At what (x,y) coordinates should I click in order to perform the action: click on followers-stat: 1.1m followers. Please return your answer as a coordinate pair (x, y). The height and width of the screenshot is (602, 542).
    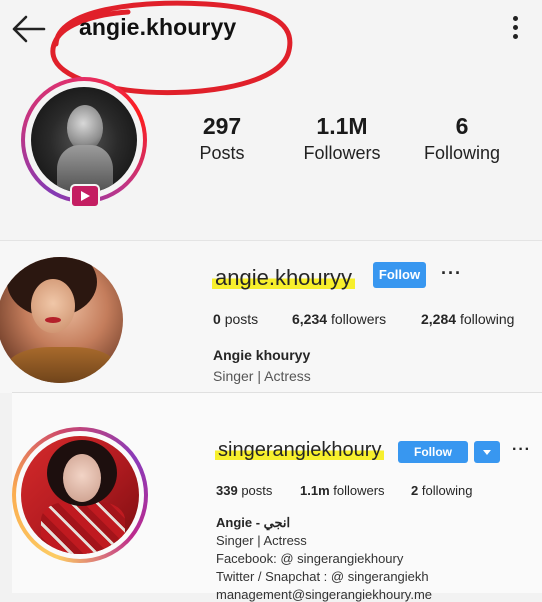
    Looking at the image, I should click on (342, 490).